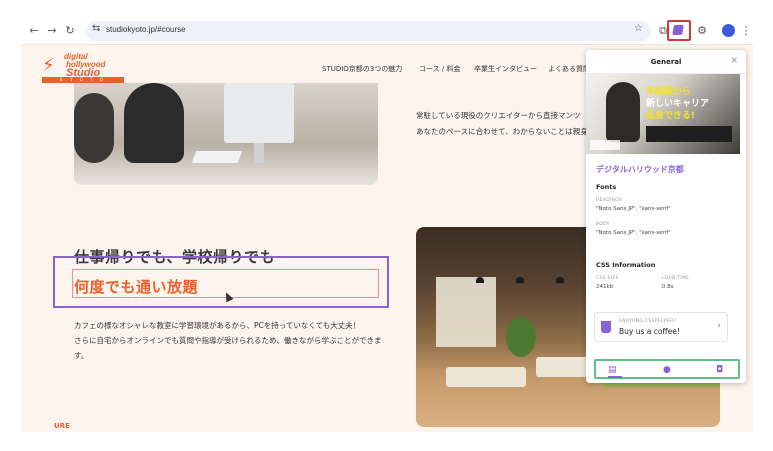 The image size is (773, 451). I want to click on banner-line-3: 転身できる!, so click(670, 116).